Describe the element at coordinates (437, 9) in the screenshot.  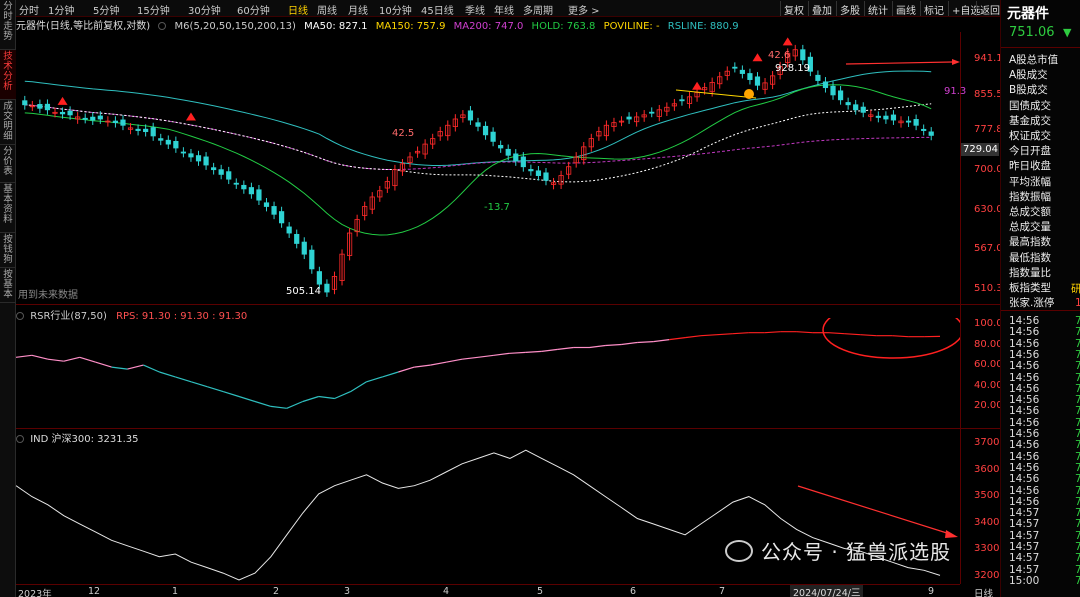
I see `period-item: 45日线` at that location.